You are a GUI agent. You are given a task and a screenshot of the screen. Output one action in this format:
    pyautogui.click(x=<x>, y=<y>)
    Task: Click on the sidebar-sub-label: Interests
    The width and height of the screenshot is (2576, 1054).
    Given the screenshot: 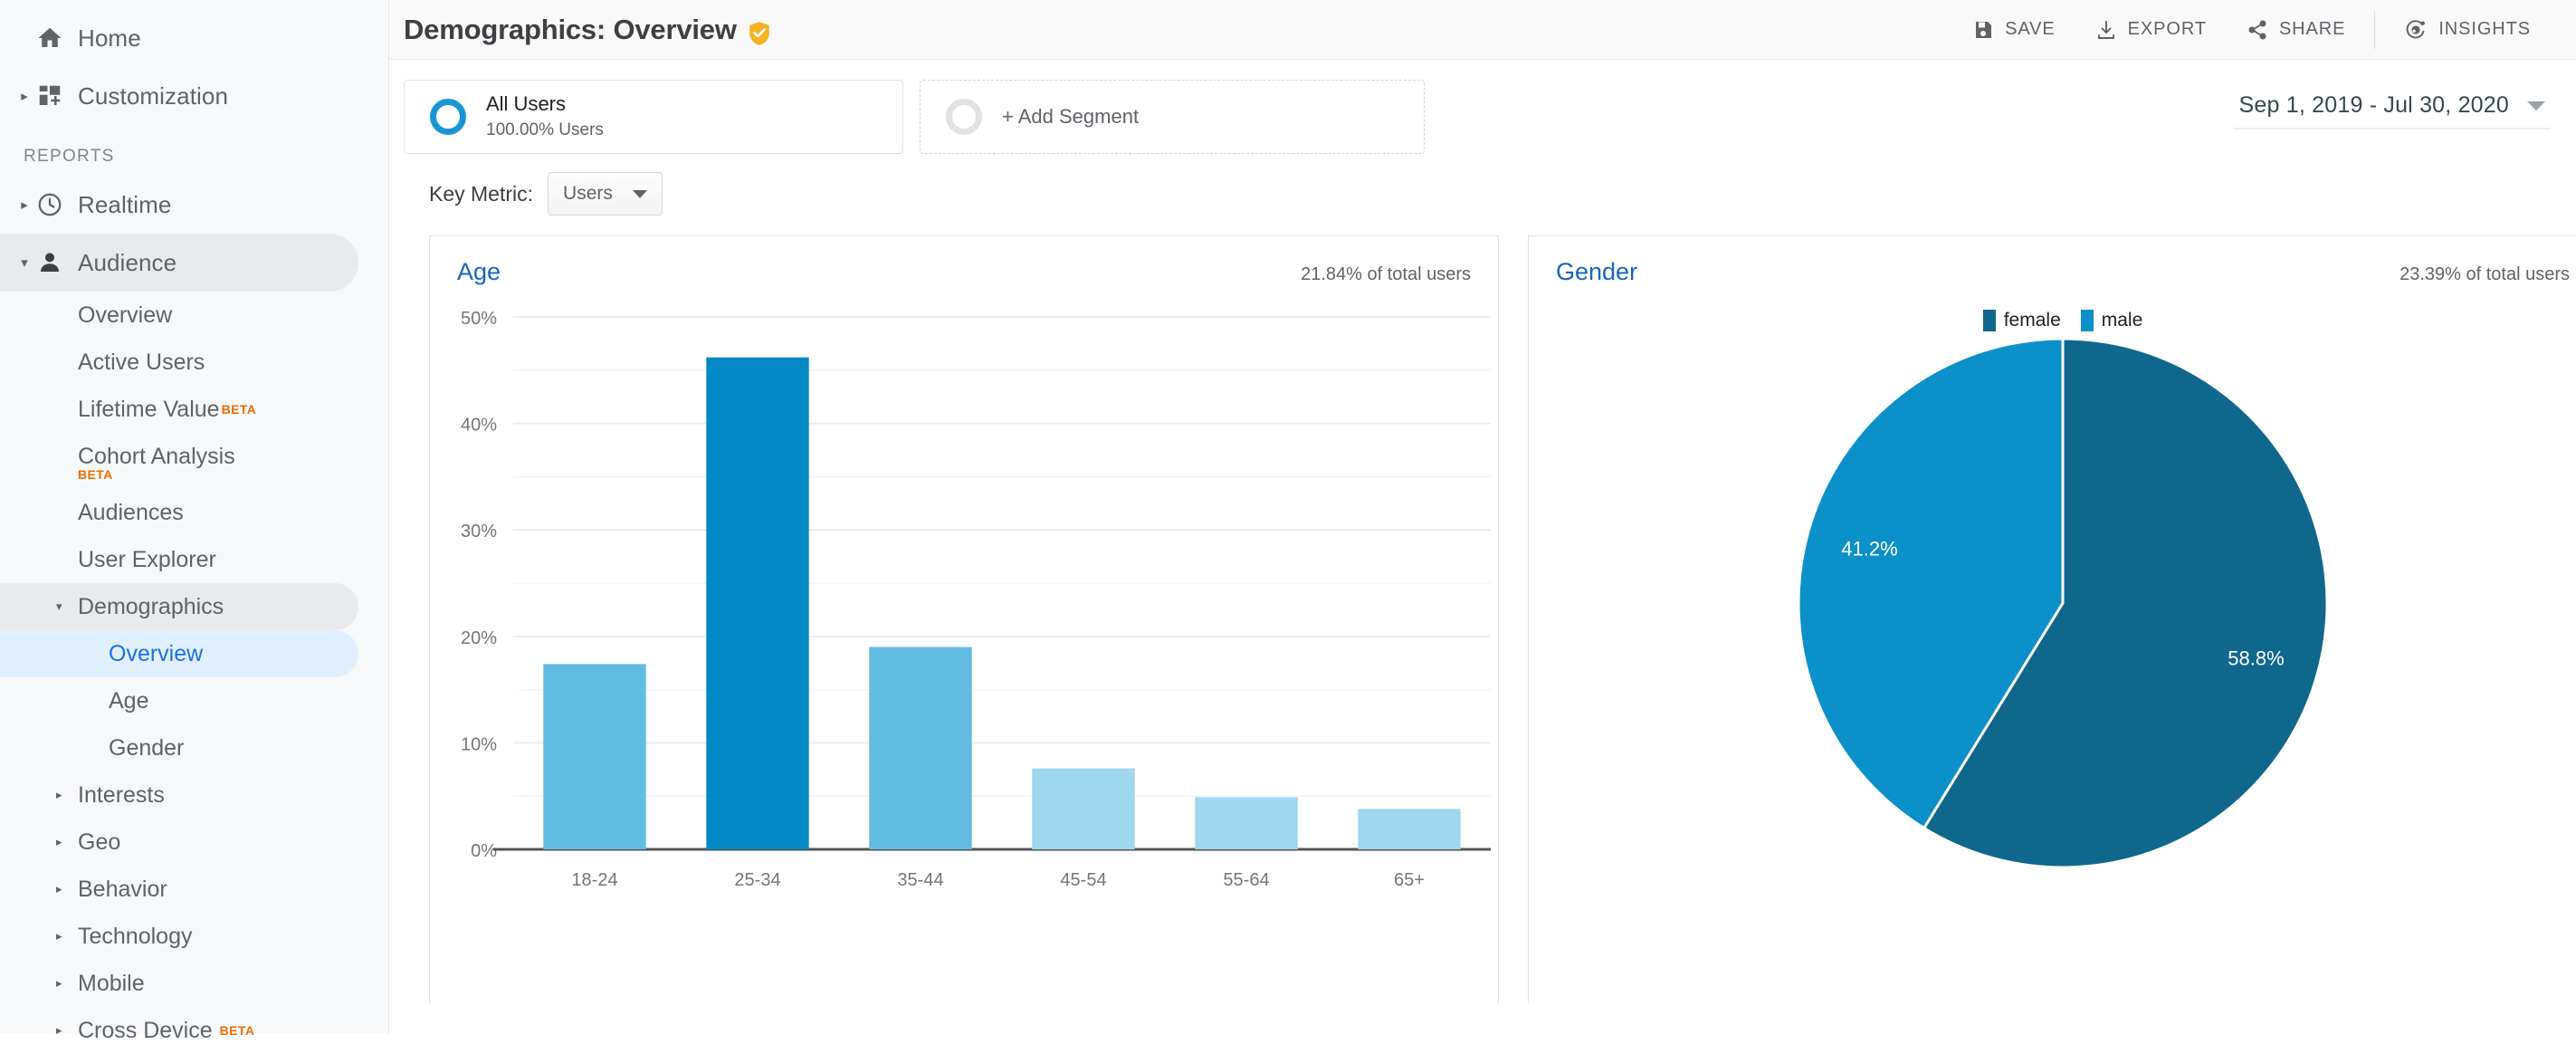 What is the action you would take?
    pyautogui.click(x=121, y=794)
    